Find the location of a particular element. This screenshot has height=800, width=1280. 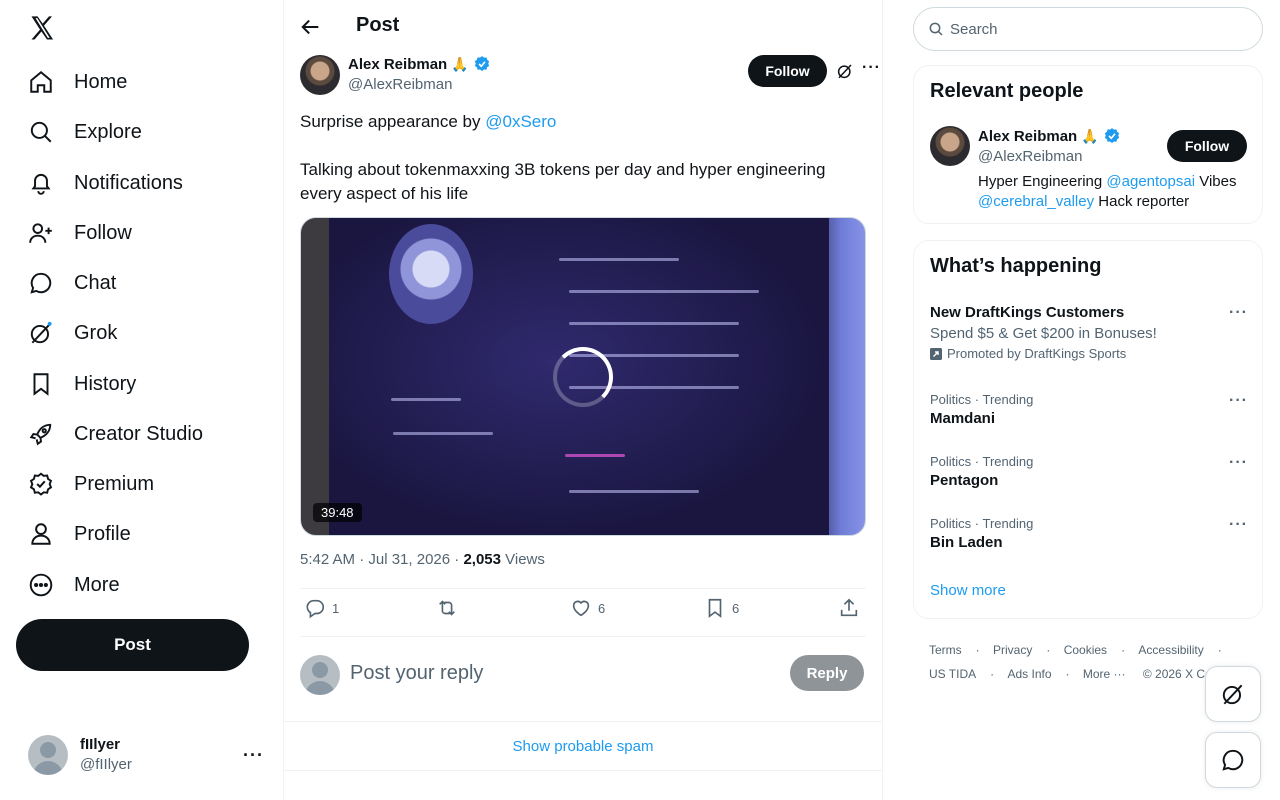

trend-item: Politics · Trending Mamdani ··· is located at coordinates (1089, 409).